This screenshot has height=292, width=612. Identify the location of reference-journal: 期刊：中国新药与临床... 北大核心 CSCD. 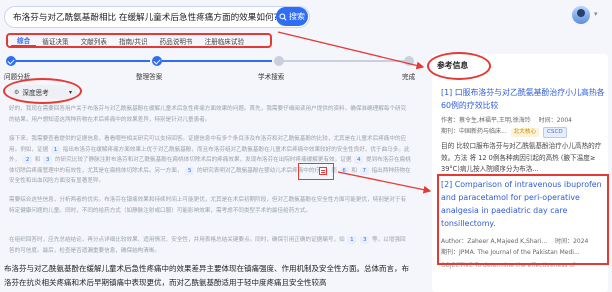
(524, 132).